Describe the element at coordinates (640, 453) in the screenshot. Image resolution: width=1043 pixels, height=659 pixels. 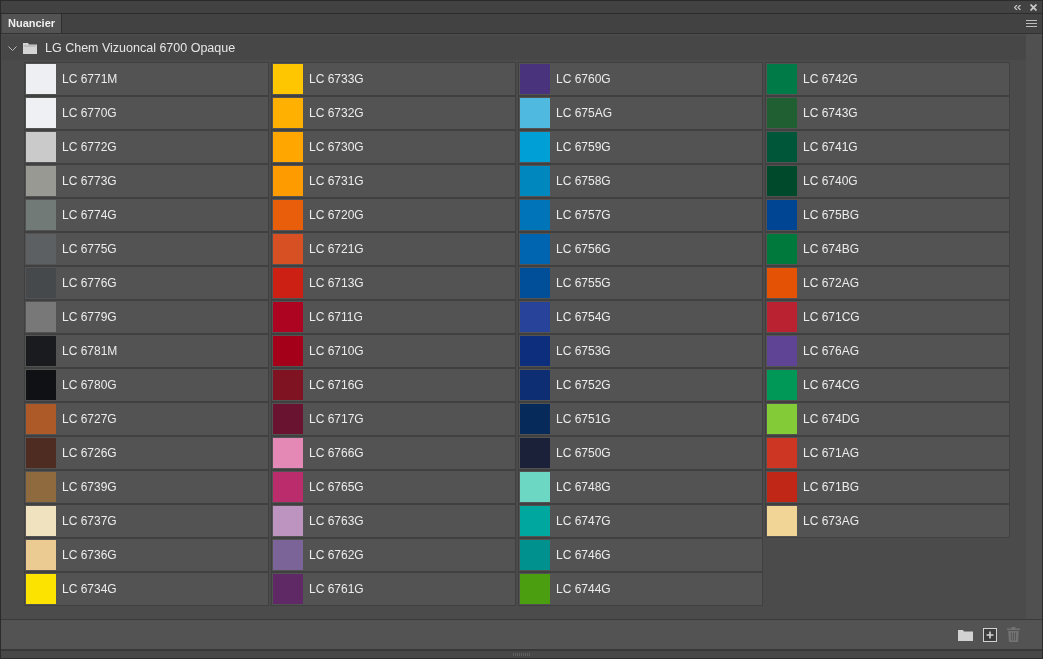
I see `swatch-item: LC 6750G` at that location.